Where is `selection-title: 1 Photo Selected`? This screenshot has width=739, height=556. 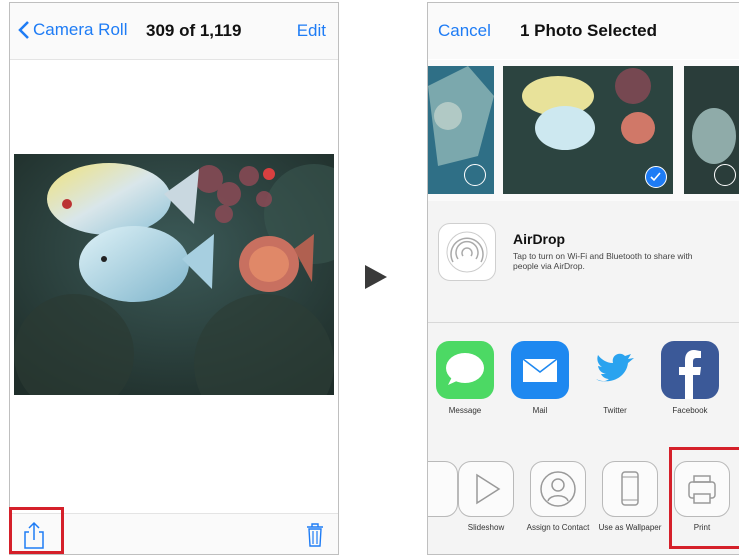
selection-title: 1 Photo Selected is located at coordinates (588, 30).